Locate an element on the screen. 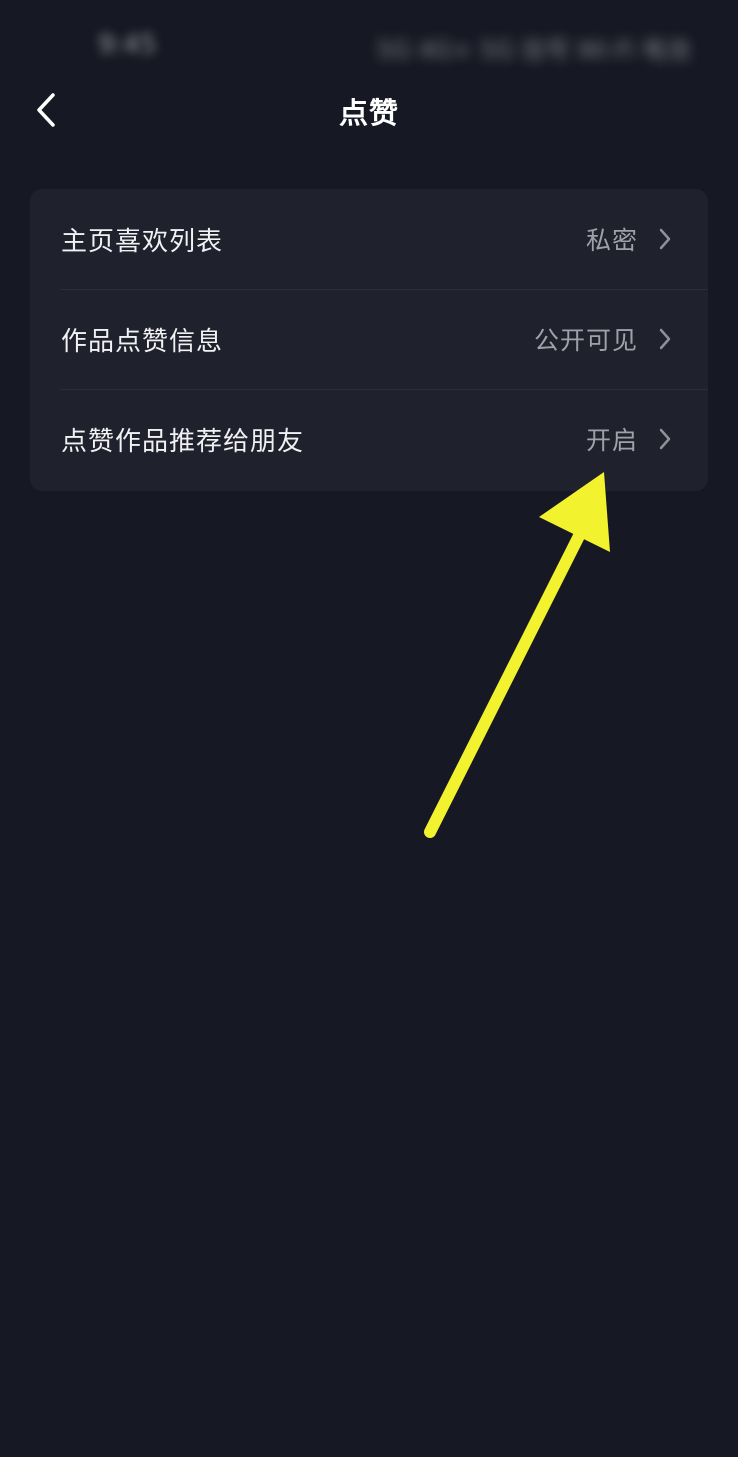 The height and width of the screenshot is (1457, 738). setting-value: 开启 is located at coordinates (611, 440).